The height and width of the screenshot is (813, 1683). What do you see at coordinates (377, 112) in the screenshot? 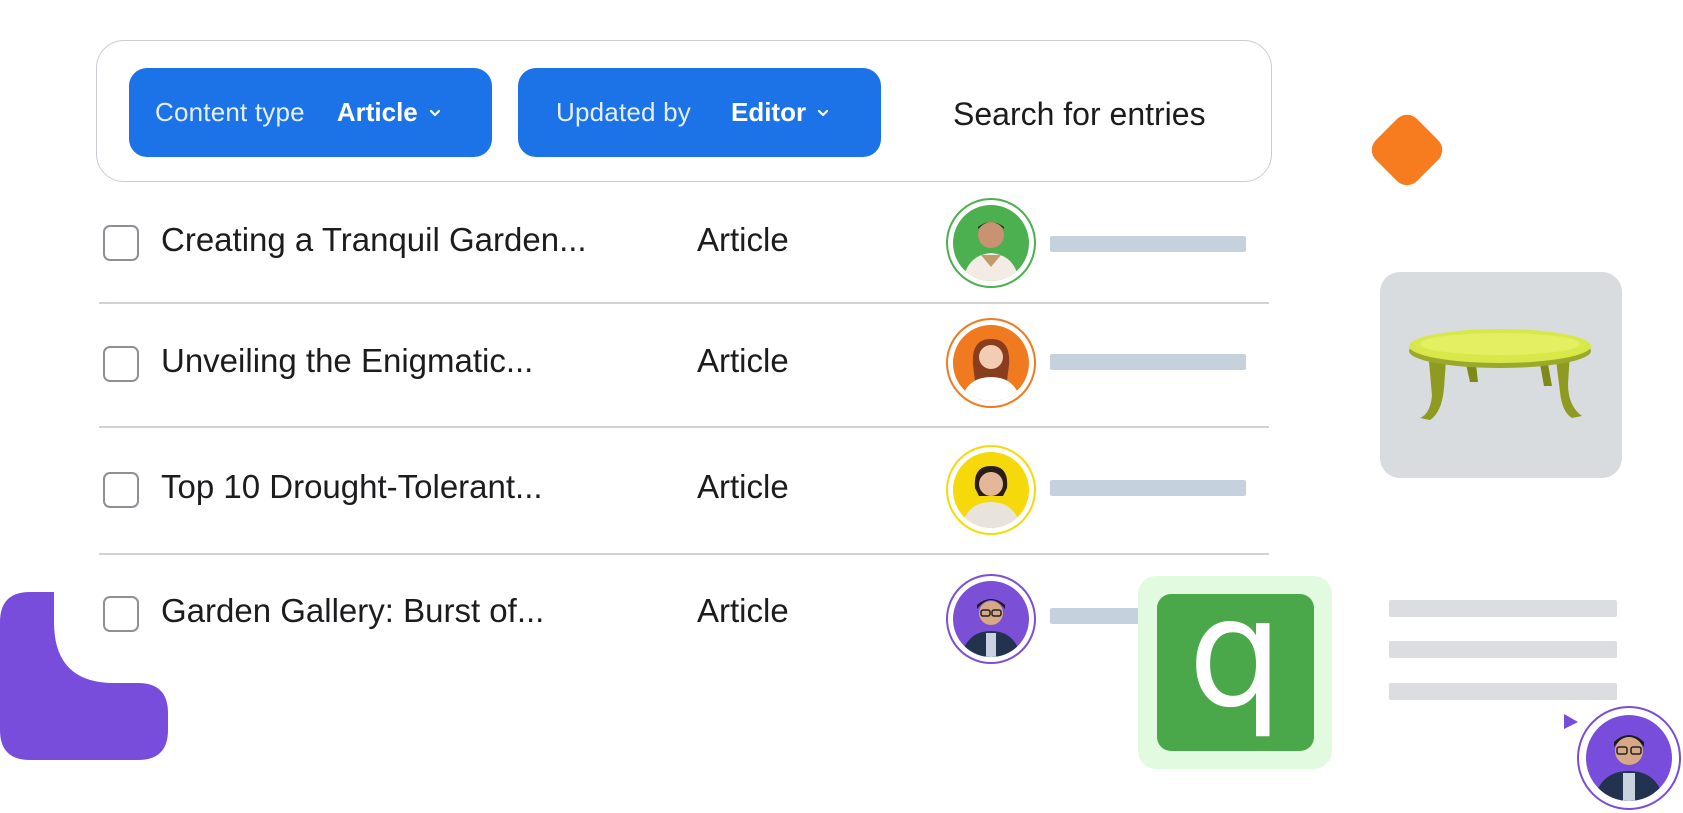
I see `content-type-value: Article` at bounding box center [377, 112].